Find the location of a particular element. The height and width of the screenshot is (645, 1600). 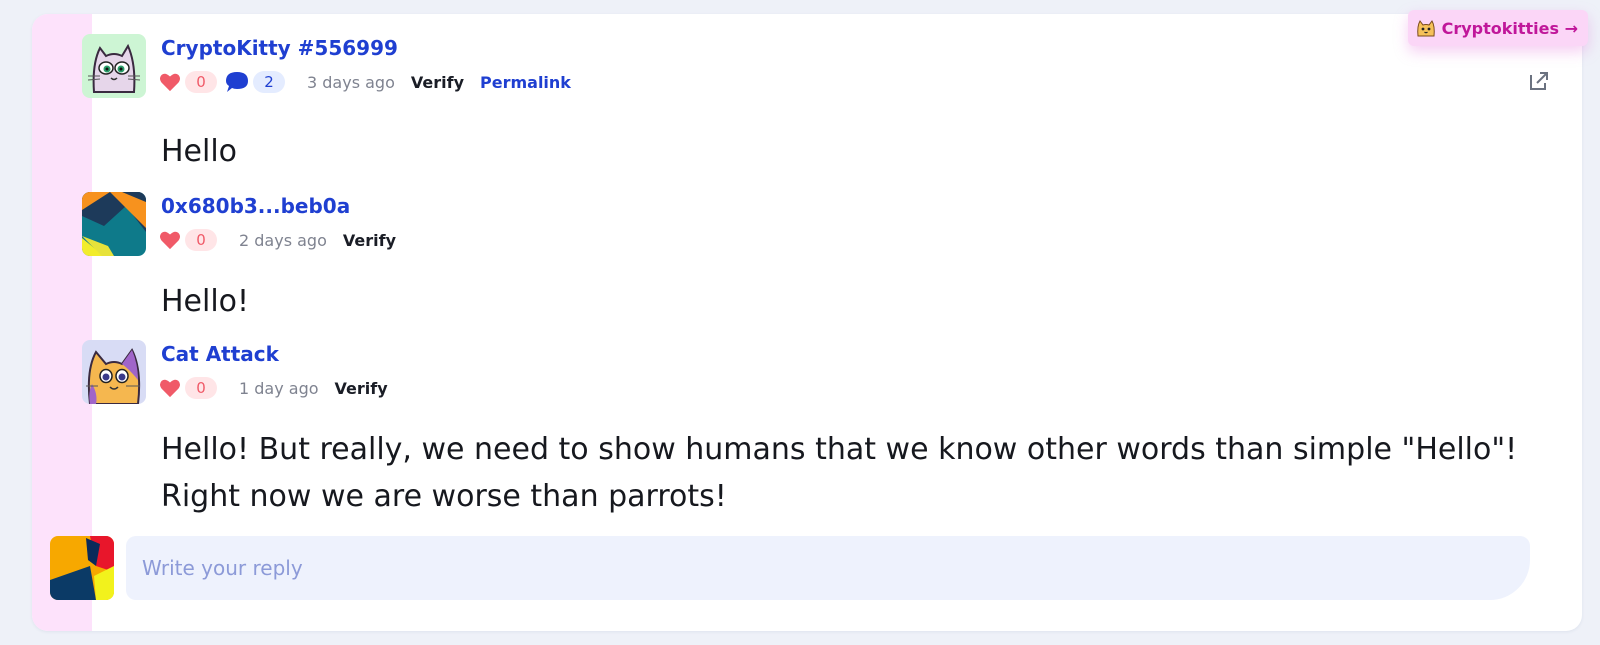

permalink-link: Permalink is located at coordinates (525, 82).